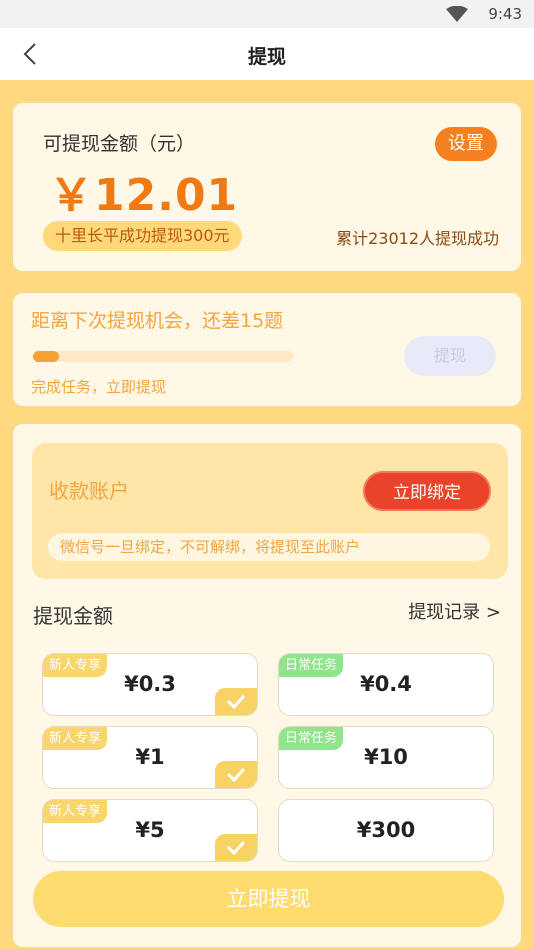 The height and width of the screenshot is (949, 534). Describe the element at coordinates (163, 356) in the screenshot. I see `progress-bar` at that location.